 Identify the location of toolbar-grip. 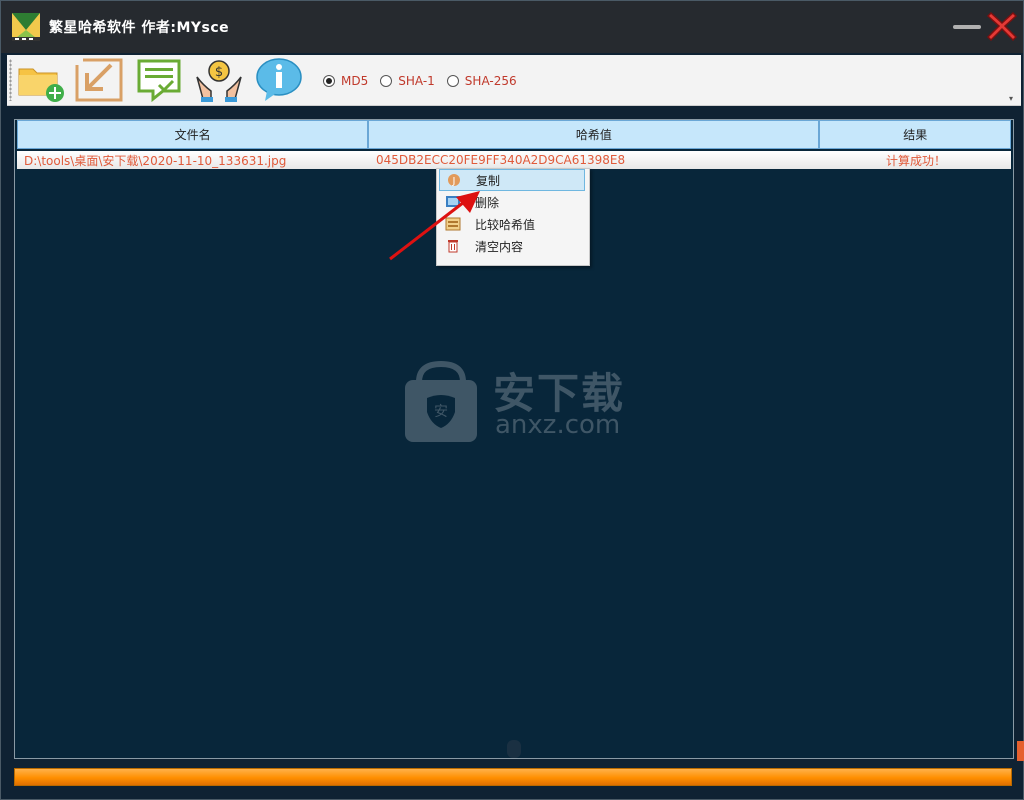
(10, 80).